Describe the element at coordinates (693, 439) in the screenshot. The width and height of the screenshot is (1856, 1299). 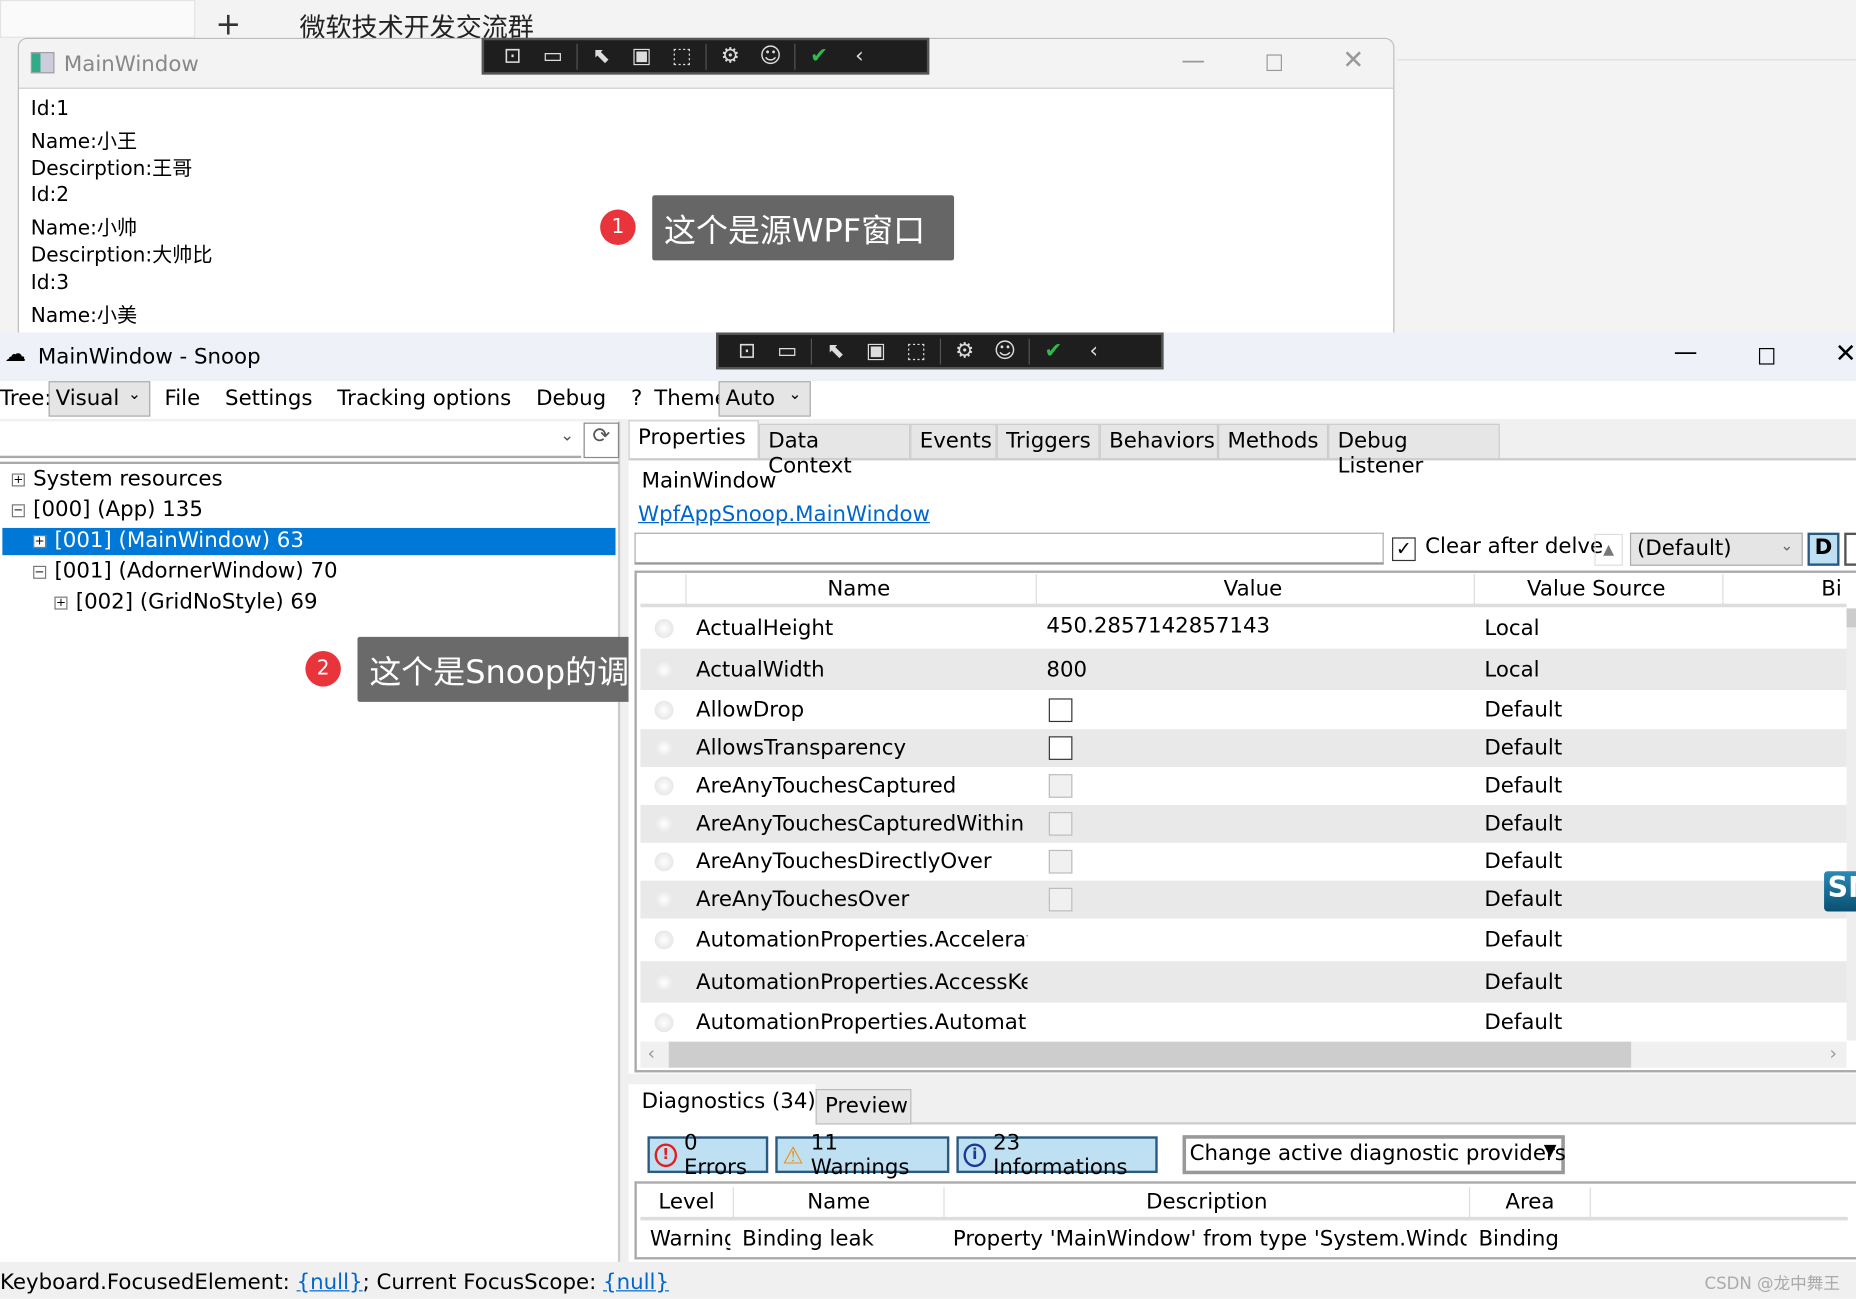
I see `tab-properties: Properties` at that location.